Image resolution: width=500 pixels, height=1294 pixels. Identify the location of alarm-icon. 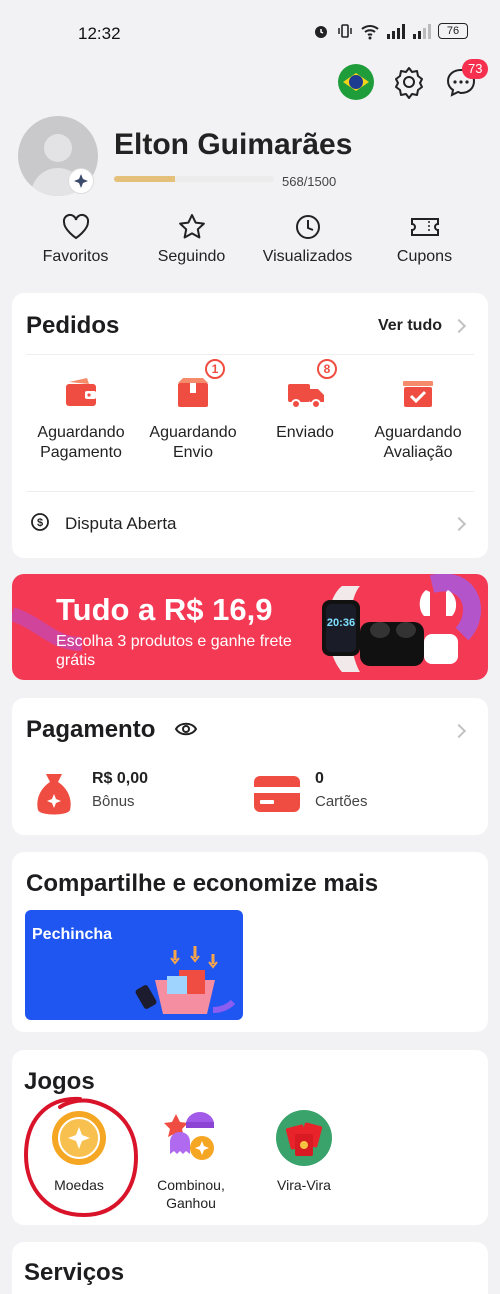
(321, 32).